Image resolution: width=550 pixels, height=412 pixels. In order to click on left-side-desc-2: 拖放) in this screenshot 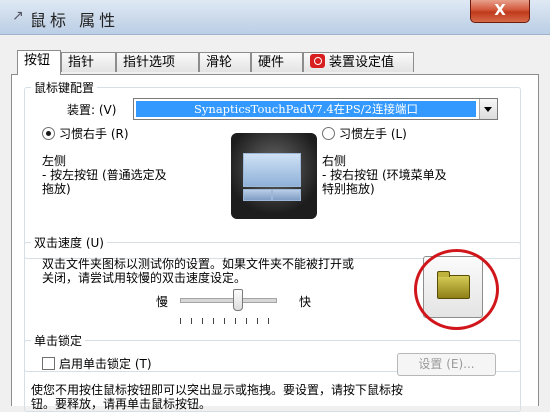, I will do `click(56, 189)`.